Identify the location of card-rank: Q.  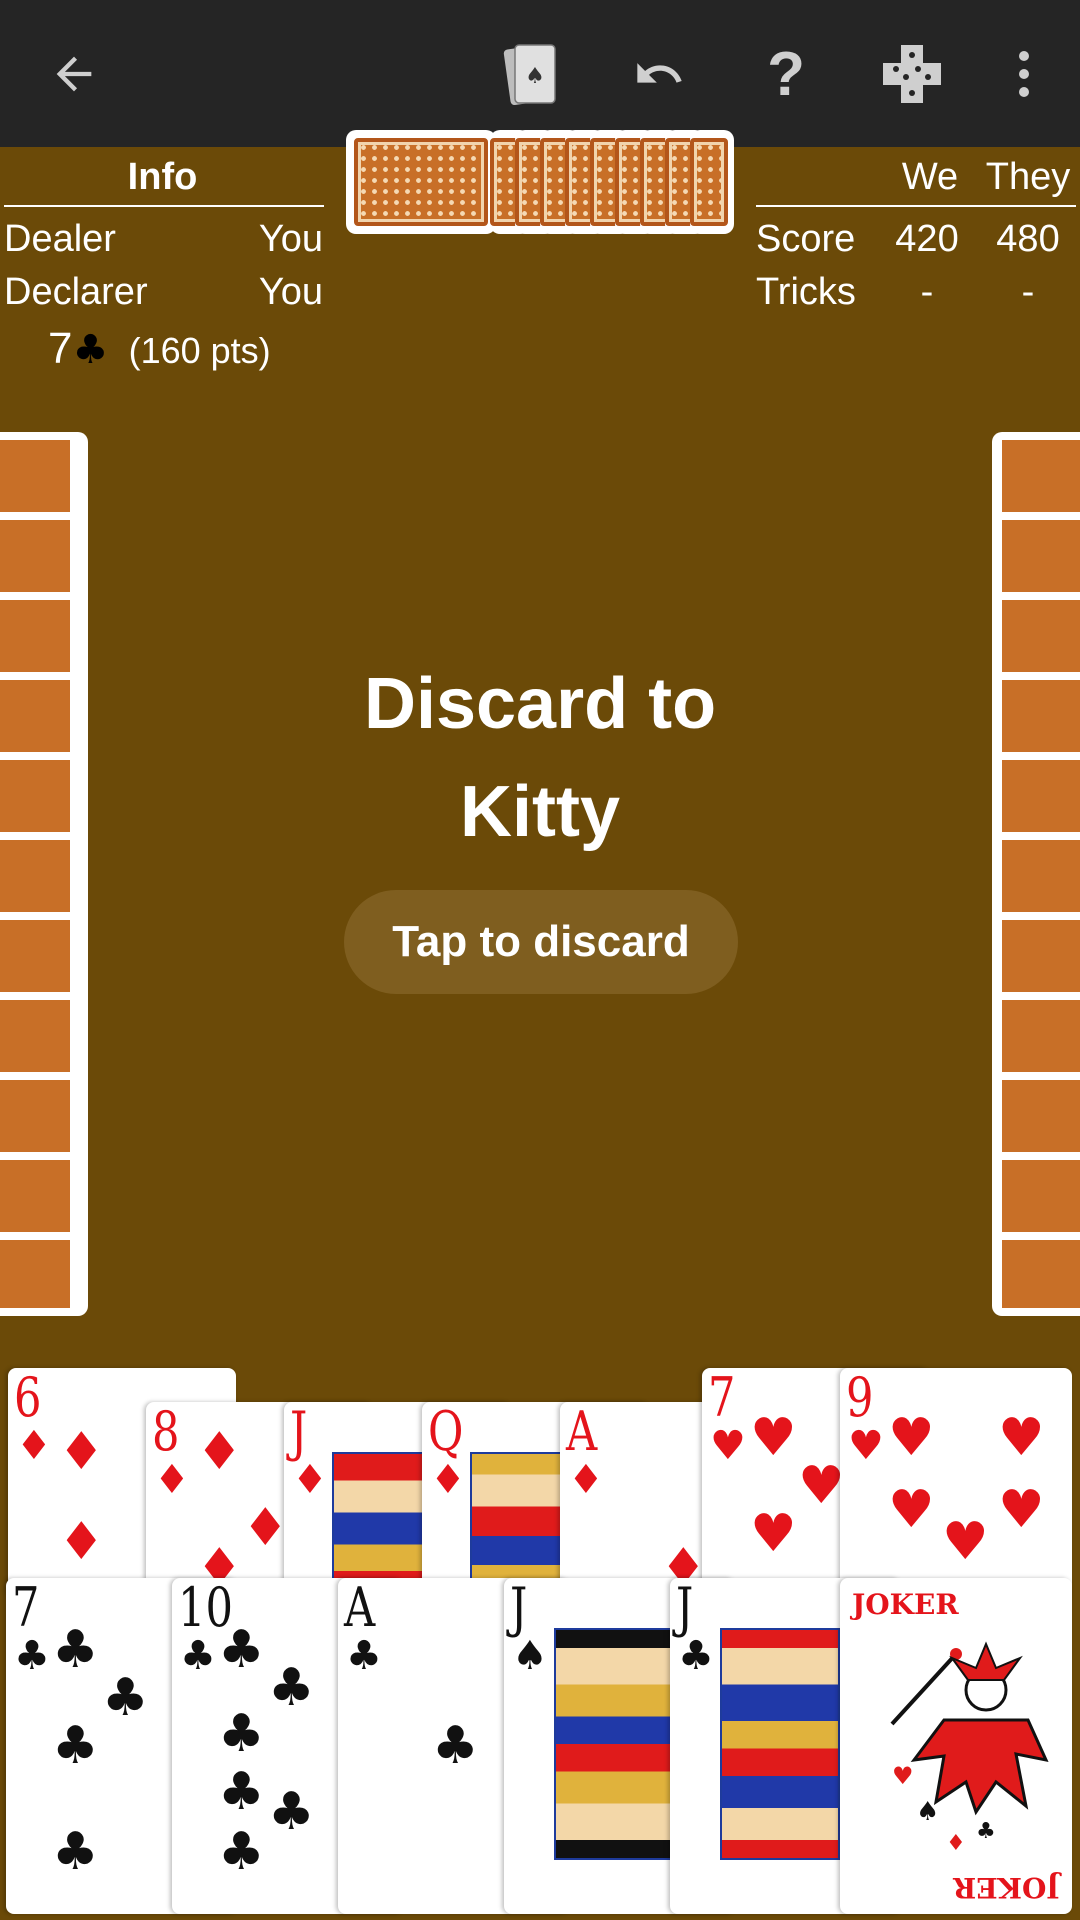
(446, 1432).